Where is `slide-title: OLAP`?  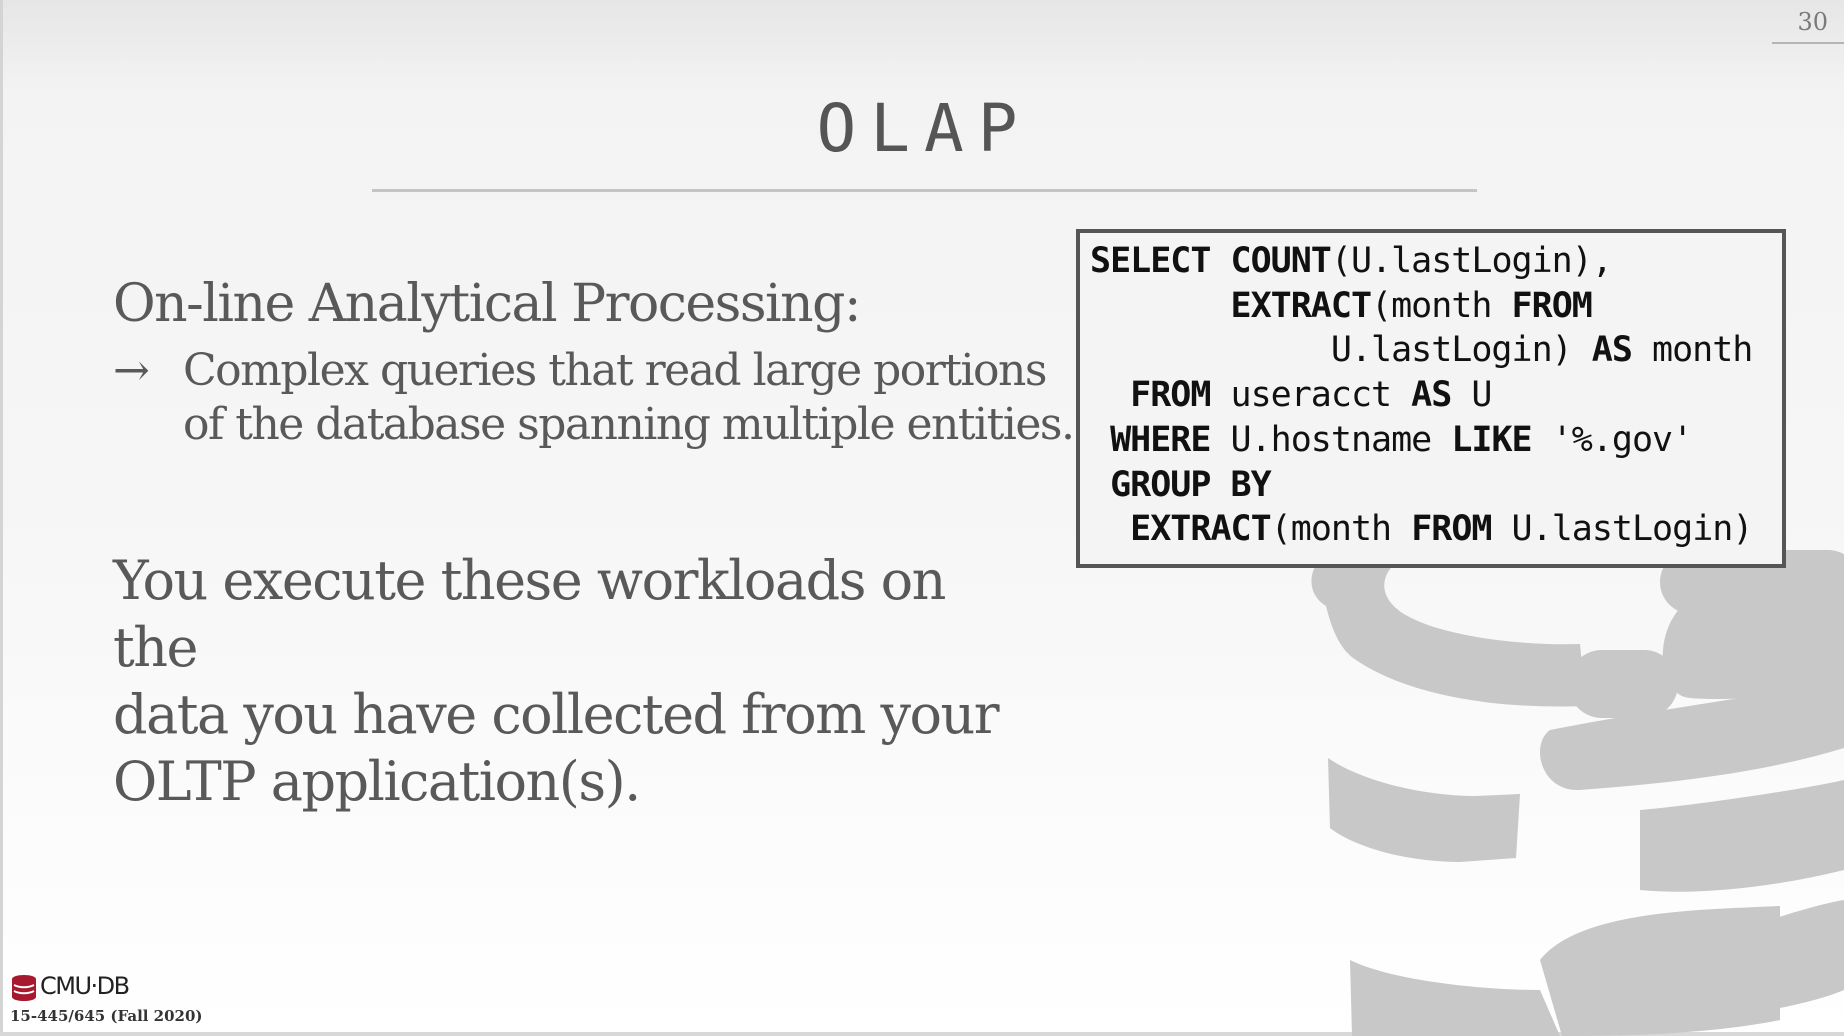
slide-title: OLAP is located at coordinates (924, 128).